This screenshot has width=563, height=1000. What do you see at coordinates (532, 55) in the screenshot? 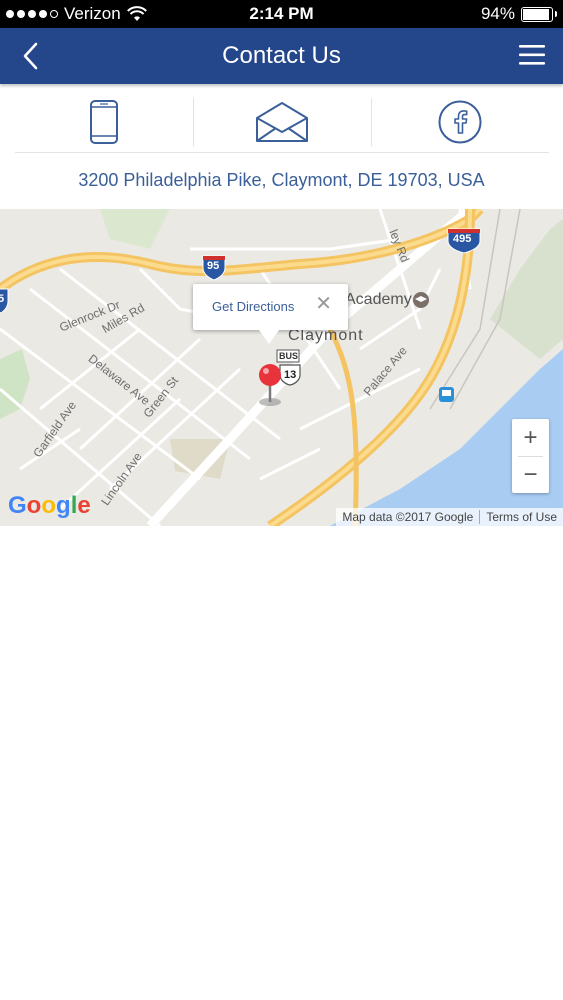
I see `hamburger-menu-icon` at bounding box center [532, 55].